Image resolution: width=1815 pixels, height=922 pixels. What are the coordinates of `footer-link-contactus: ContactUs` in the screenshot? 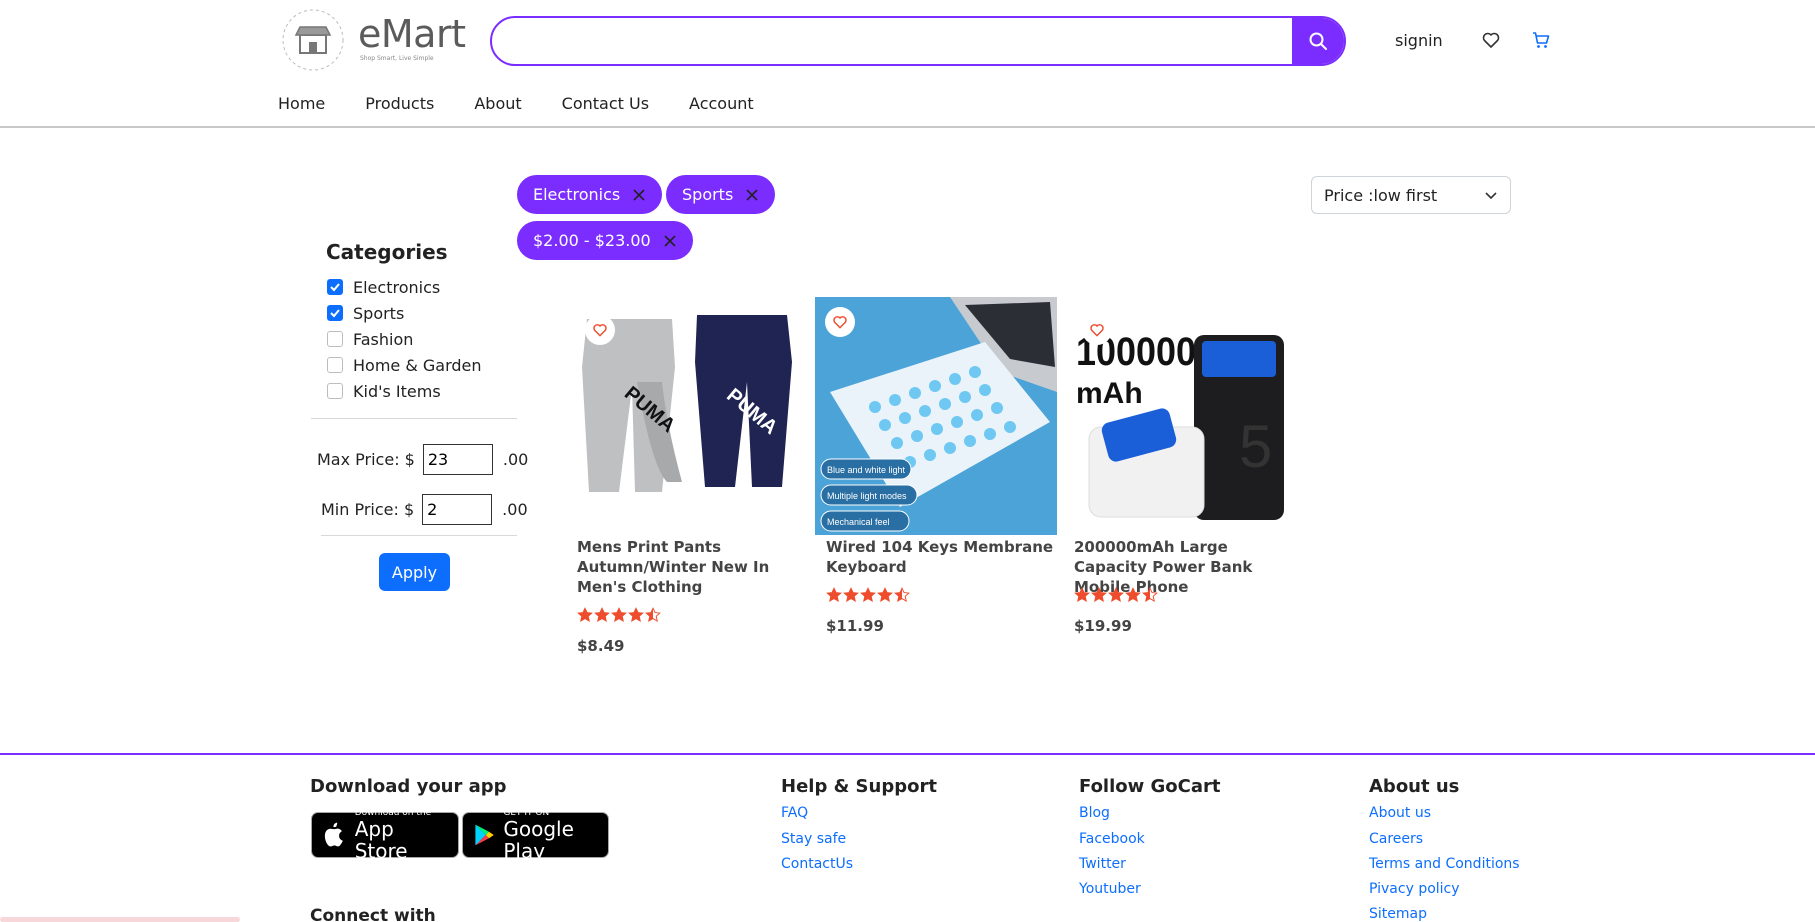 It's located at (817, 864).